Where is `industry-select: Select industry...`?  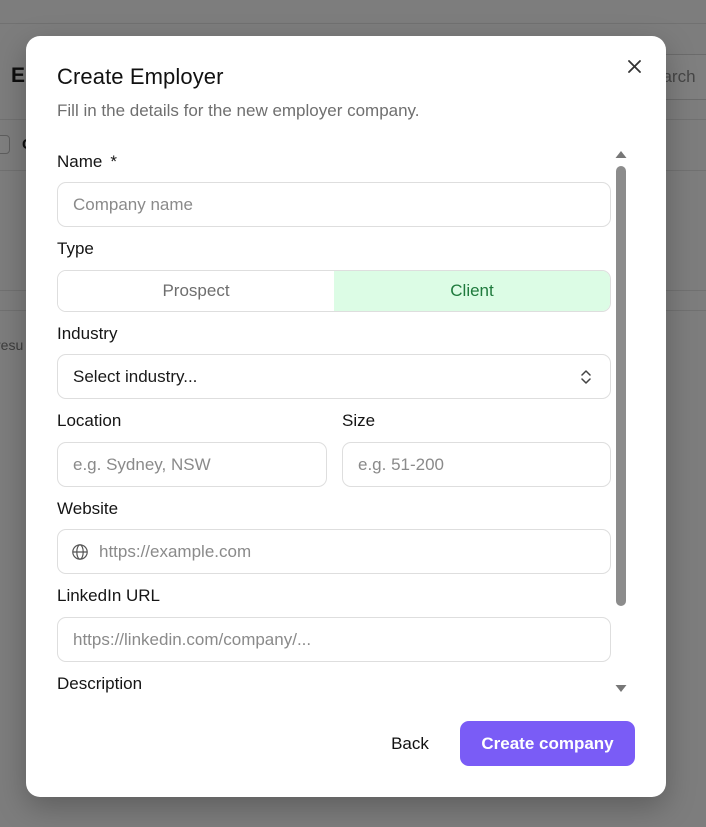 industry-select: Select industry... is located at coordinates (334, 376).